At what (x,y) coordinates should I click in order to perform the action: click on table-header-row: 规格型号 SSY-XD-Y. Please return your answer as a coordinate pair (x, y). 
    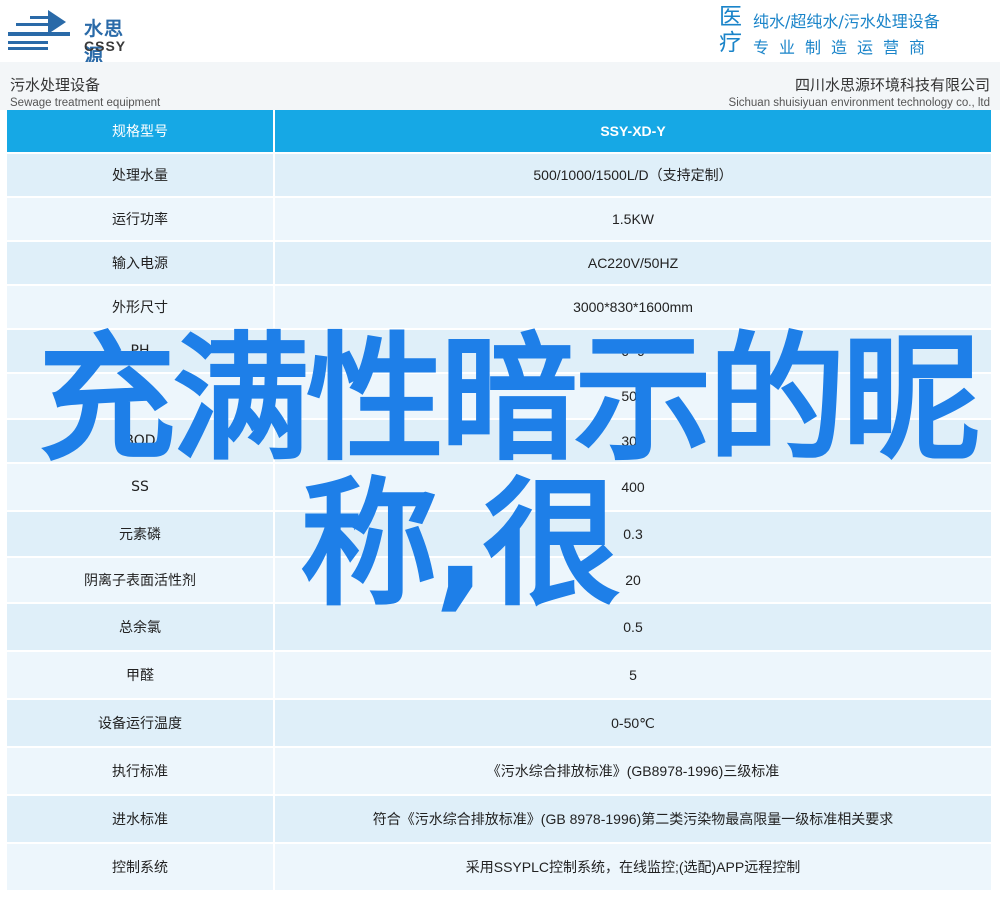
    Looking at the image, I should click on (499, 132).